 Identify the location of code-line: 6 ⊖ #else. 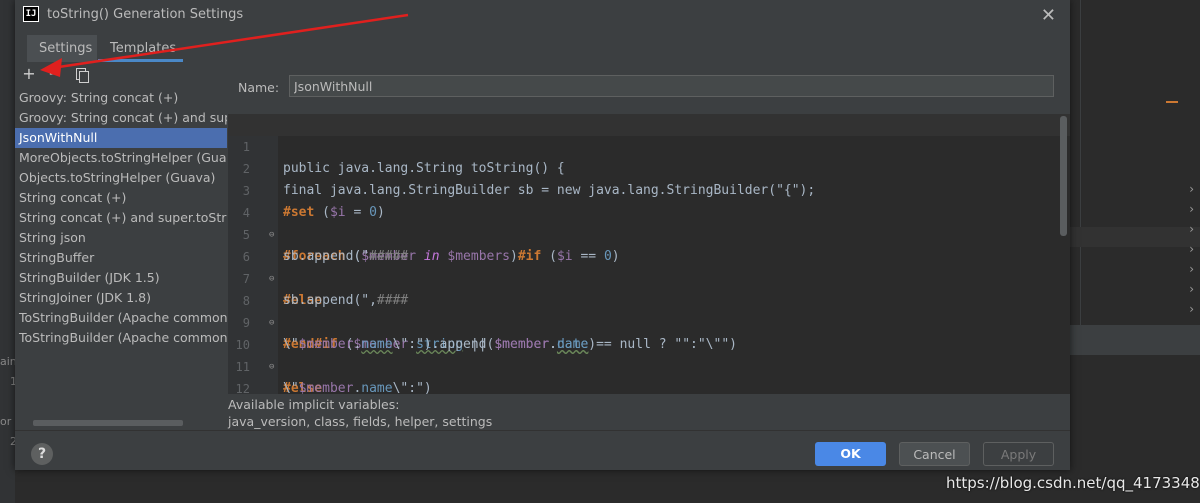
(282, 279).